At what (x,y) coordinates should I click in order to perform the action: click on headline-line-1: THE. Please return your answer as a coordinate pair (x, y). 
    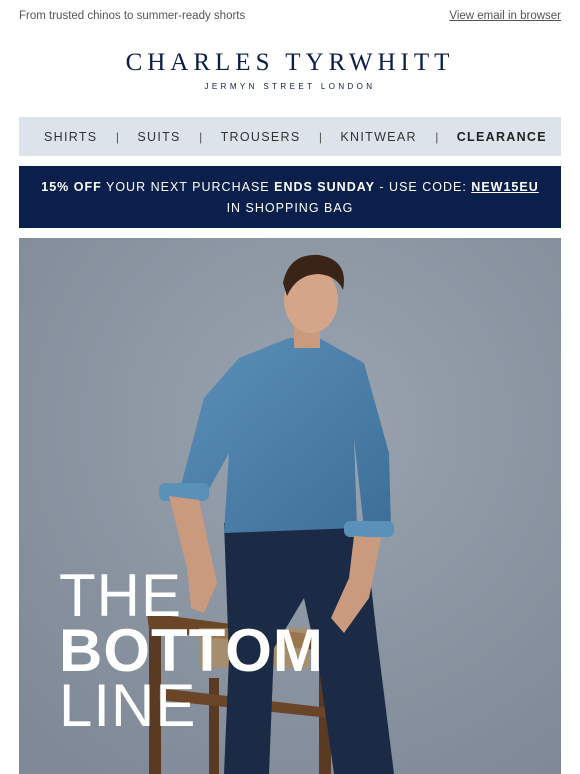
    Looking at the image, I should click on (120, 595).